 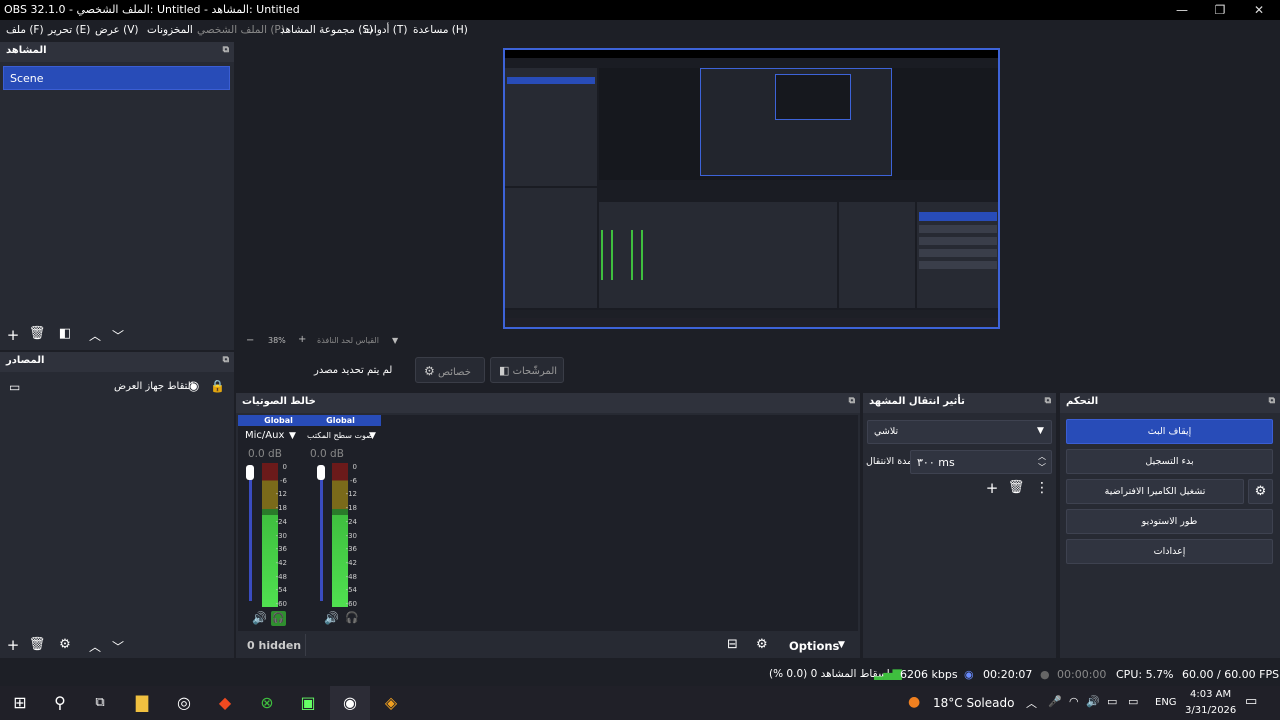 What do you see at coordinates (1042, 488) in the screenshot?
I see `more-options-icon: ⋮` at bounding box center [1042, 488].